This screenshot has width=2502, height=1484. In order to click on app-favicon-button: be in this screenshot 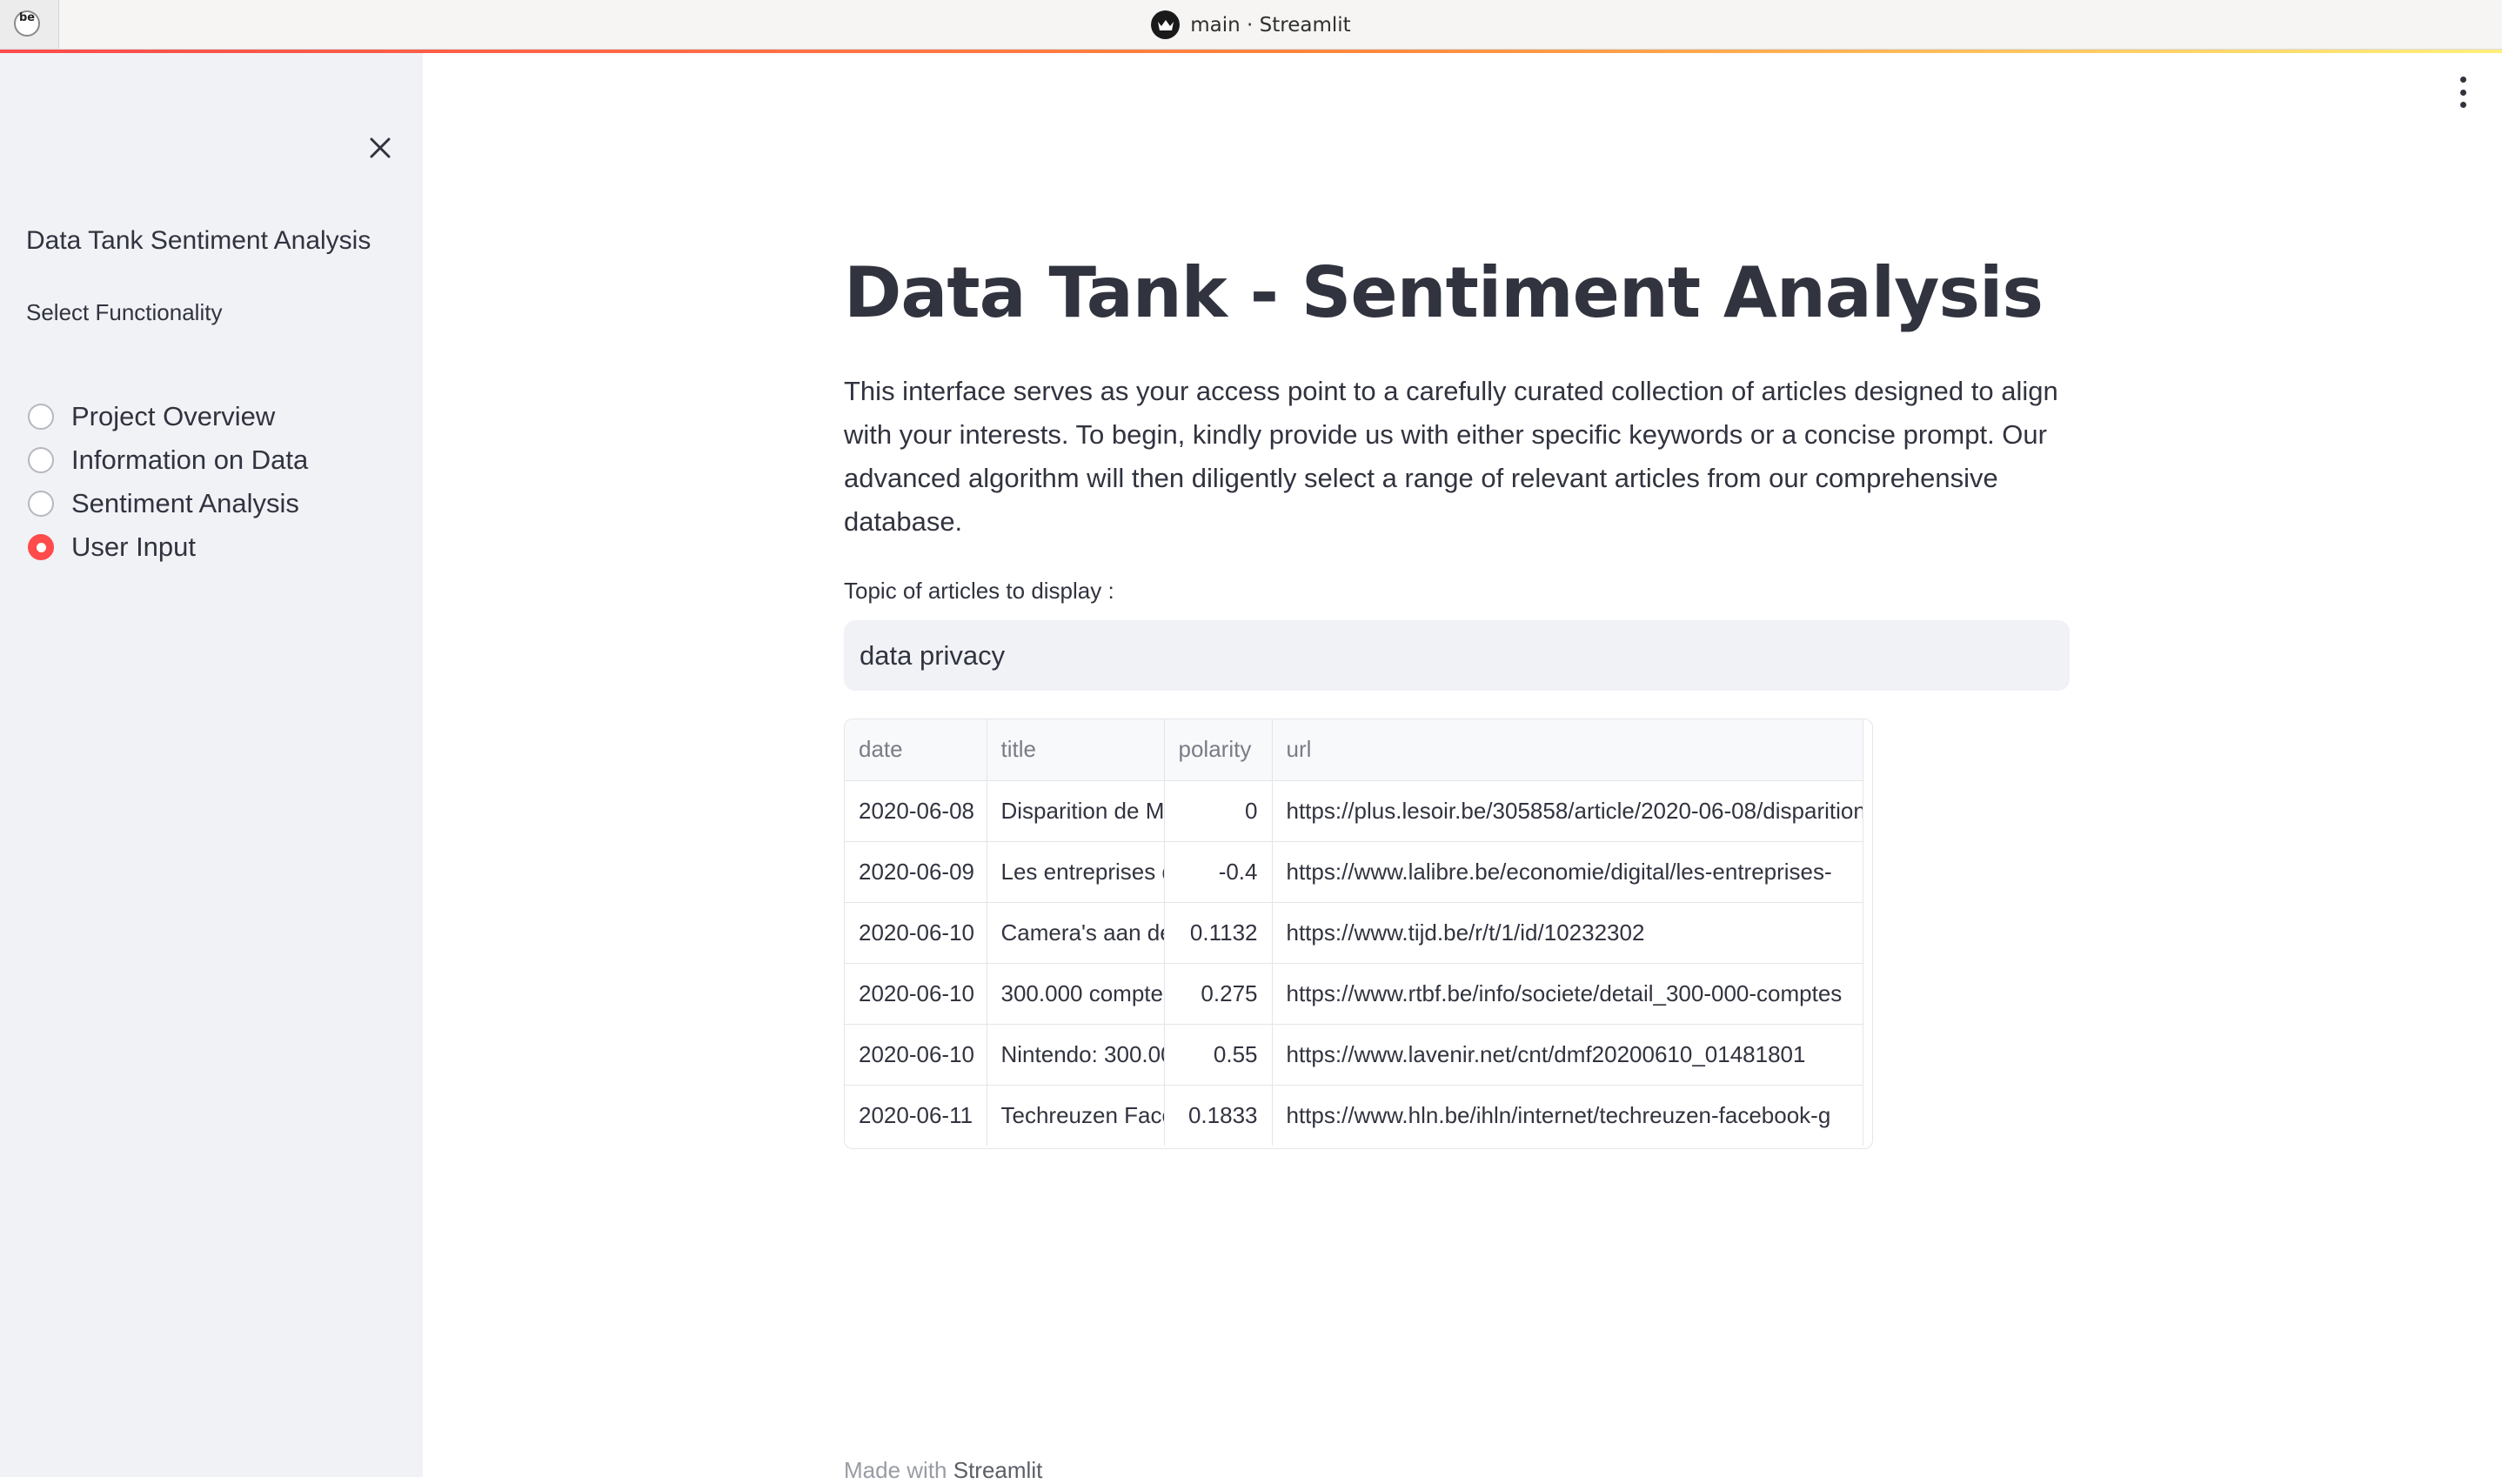, I will do `click(29, 24)`.